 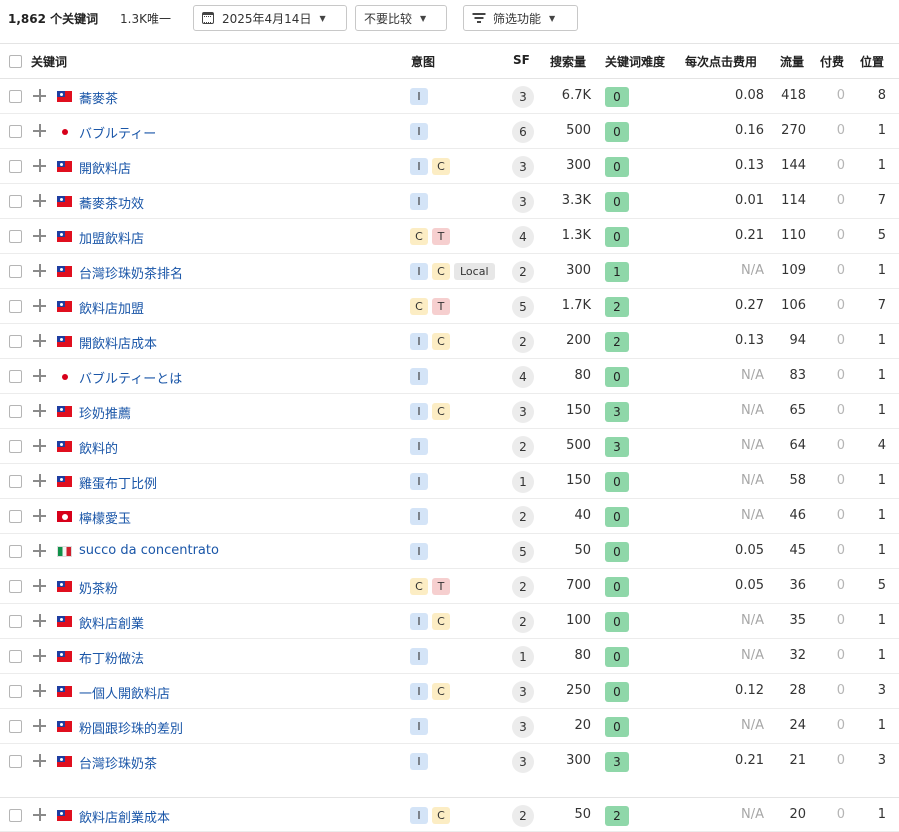 I want to click on table-row: 飲料的 I 2 500 3 N/A 64 0 4, so click(x=449, y=446).